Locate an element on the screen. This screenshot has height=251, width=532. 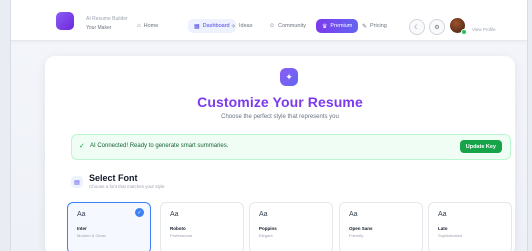
font-name: Open Sans is located at coordinates (361, 228).